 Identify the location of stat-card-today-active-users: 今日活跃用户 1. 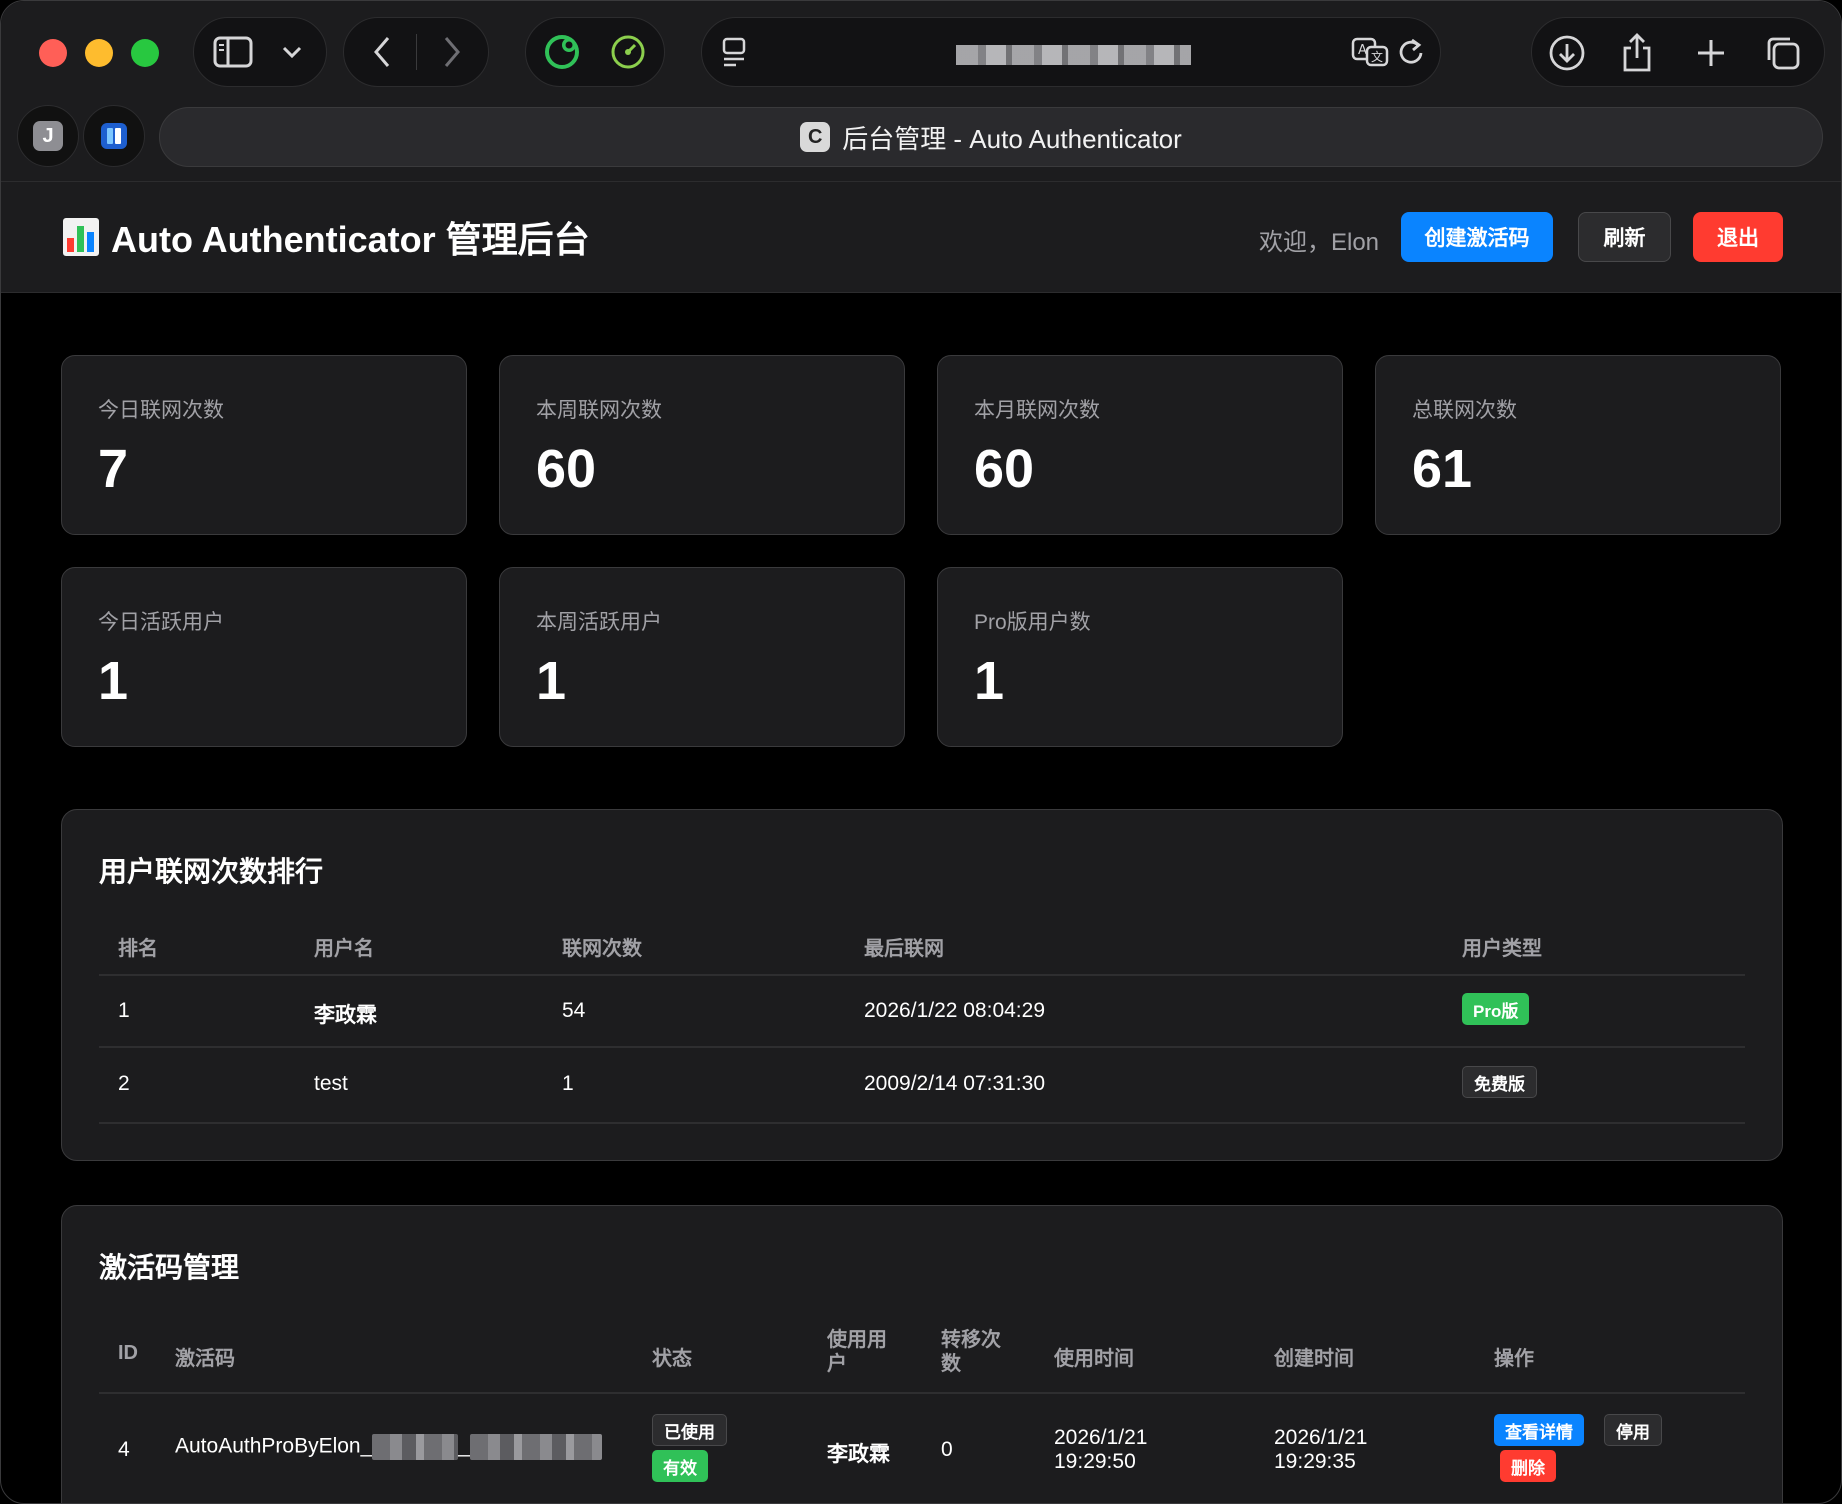
(264, 657).